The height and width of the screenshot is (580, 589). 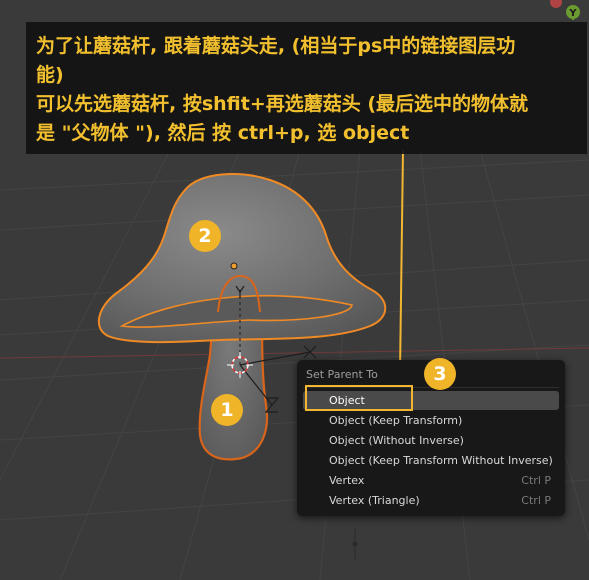 What do you see at coordinates (440, 374) in the screenshot?
I see `step-badge-3: 3` at bounding box center [440, 374].